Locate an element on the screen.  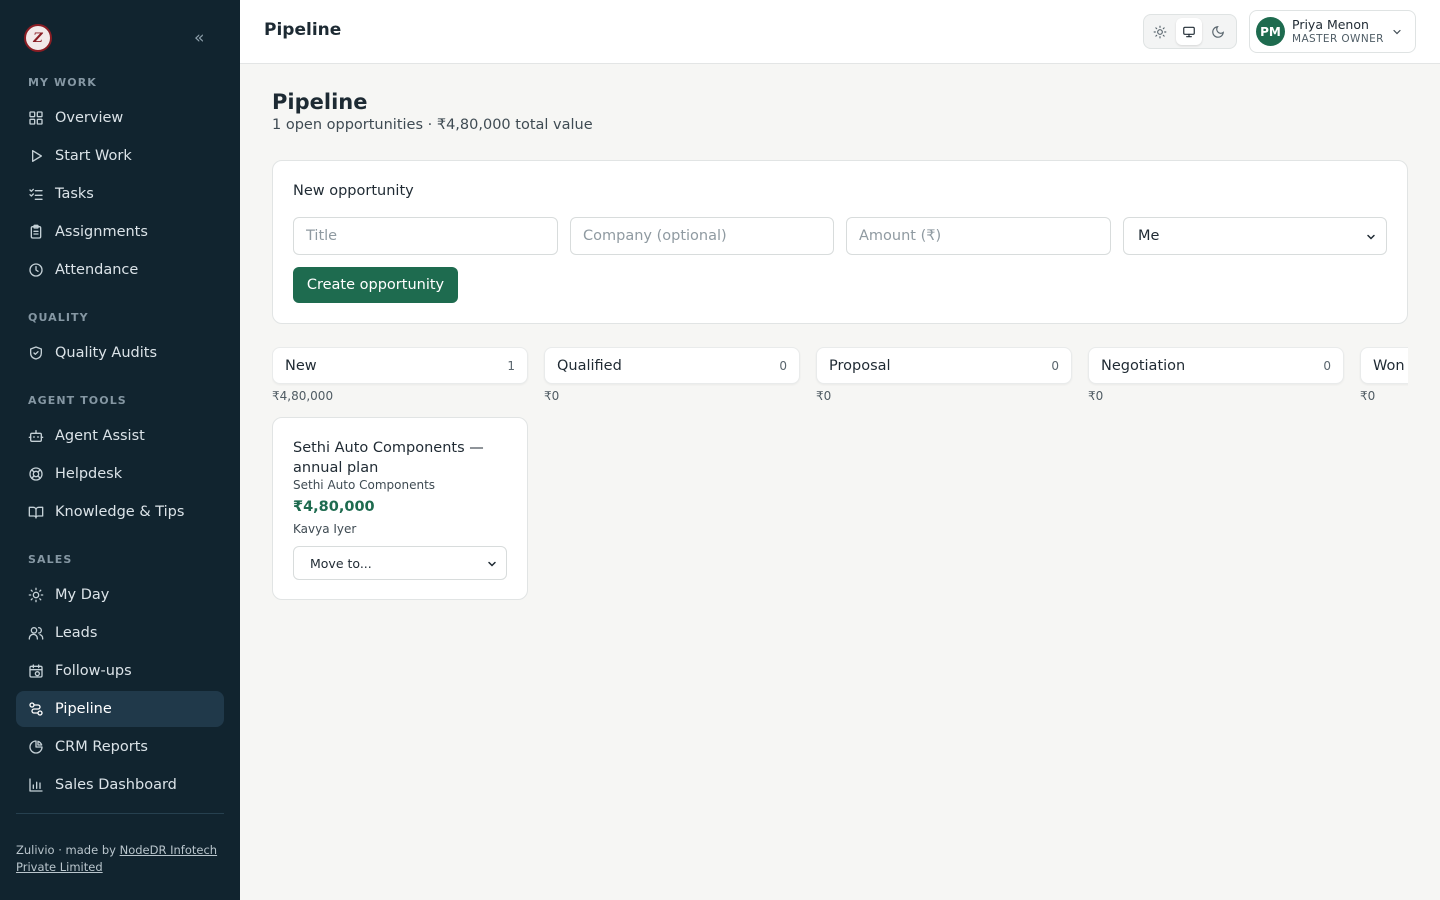
stage-column-proposal: Proposal 0 ₹0 is located at coordinates (944, 376).